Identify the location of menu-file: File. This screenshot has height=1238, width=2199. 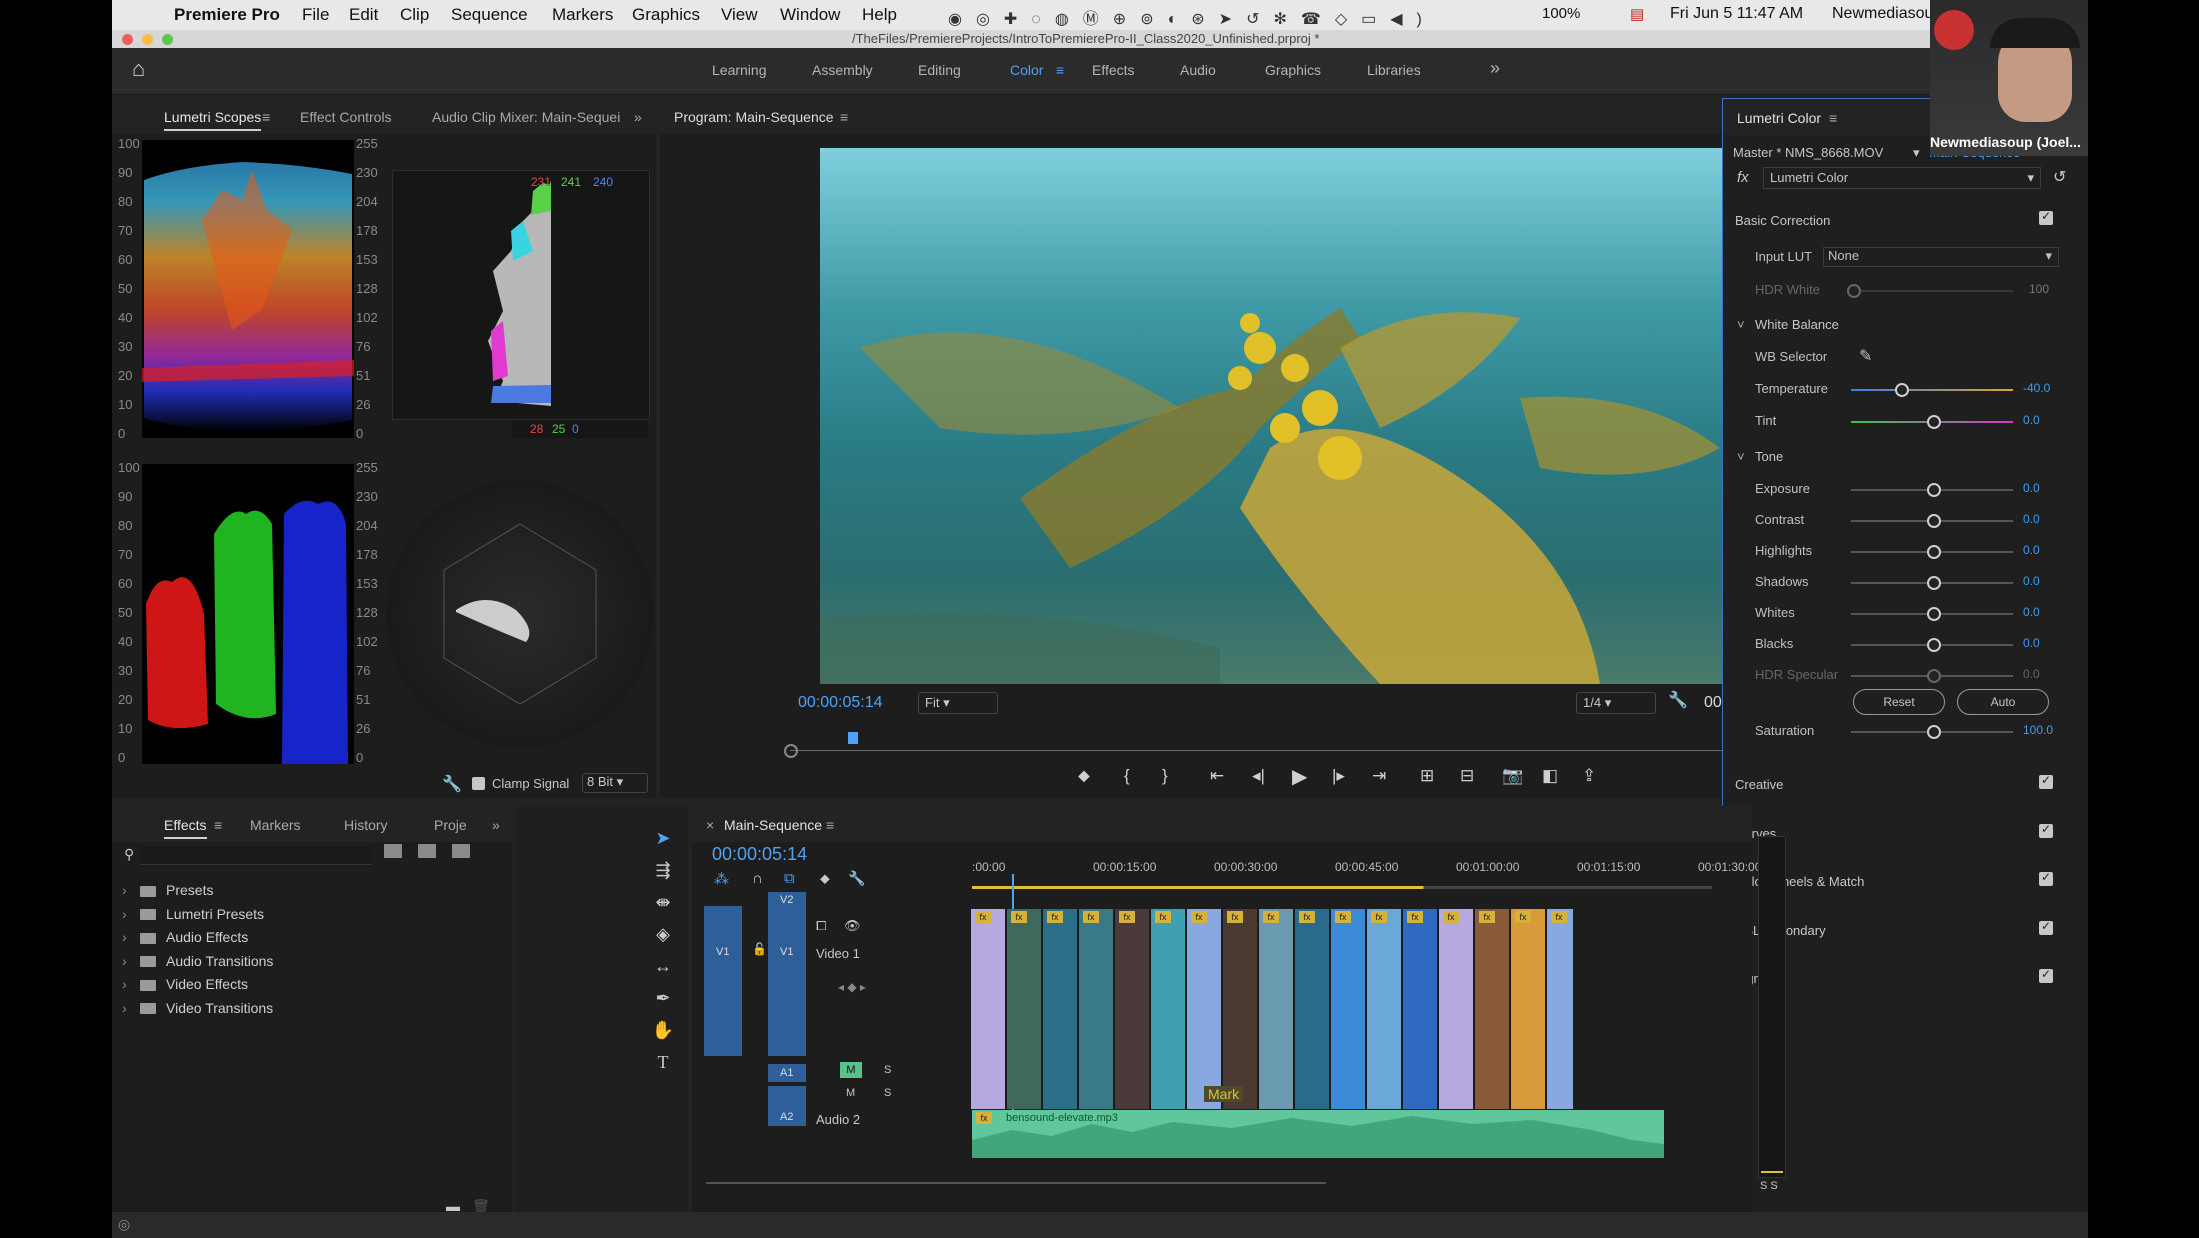
(315, 15).